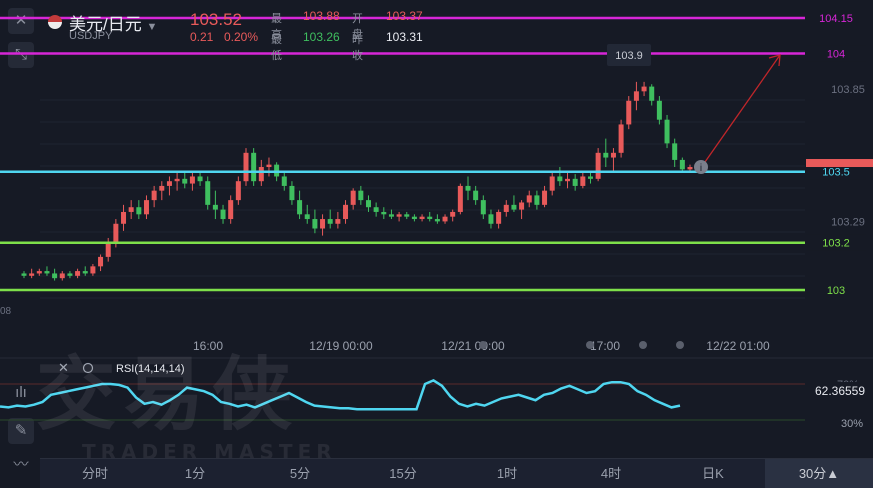 The height and width of the screenshot is (488, 873). What do you see at coordinates (738, 346) in the screenshot?
I see `x-tick-label: 12/22 01:00` at bounding box center [738, 346].